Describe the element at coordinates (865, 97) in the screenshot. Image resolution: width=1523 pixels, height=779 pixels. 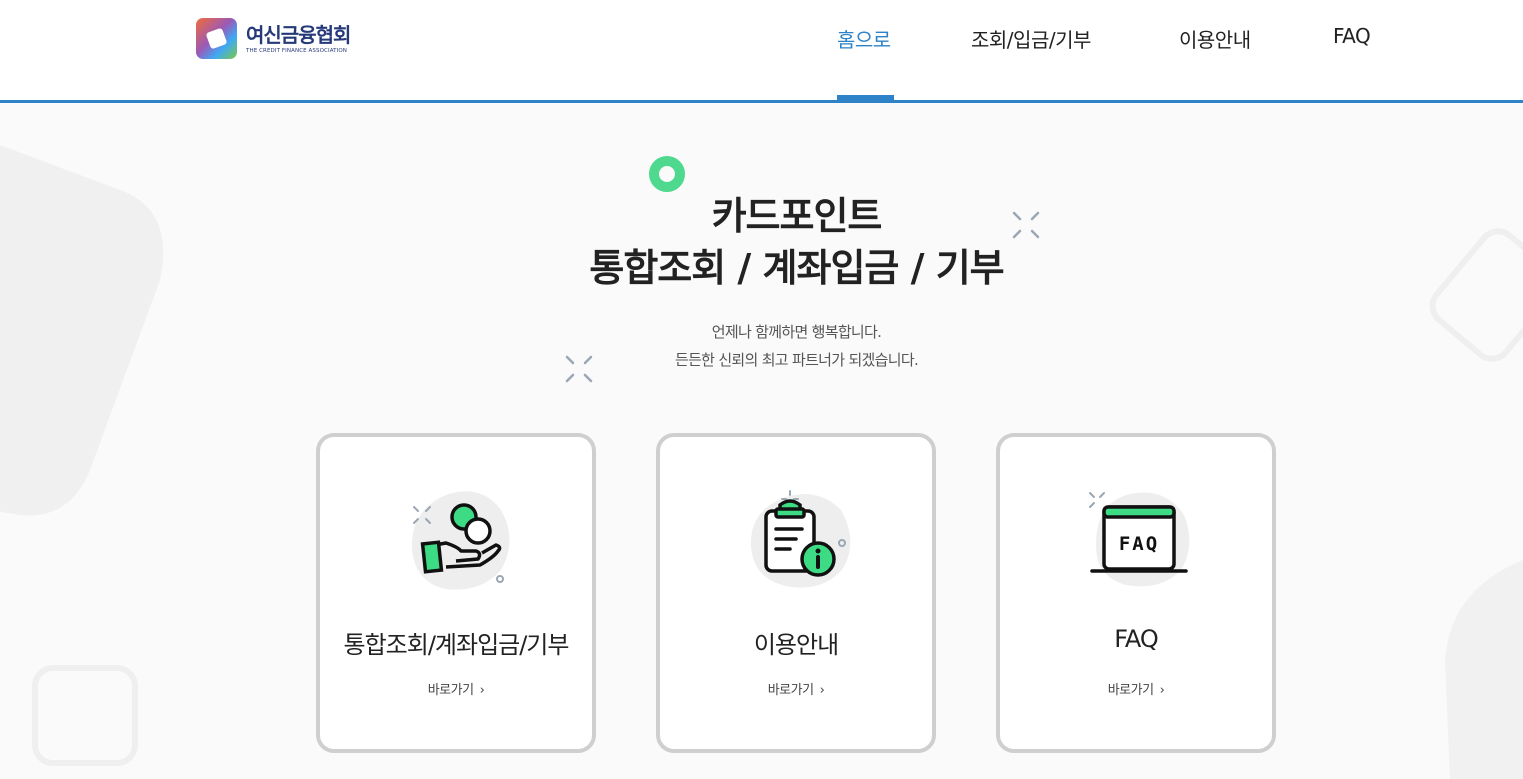
I see `active-nav-indicator` at that location.